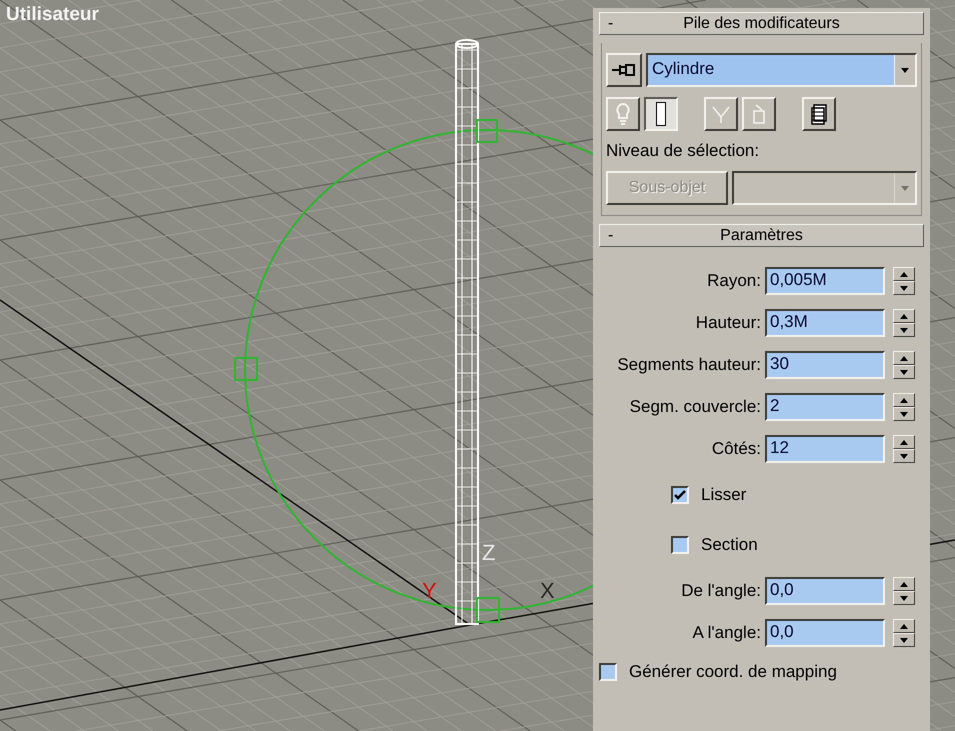 The height and width of the screenshot is (731, 955). What do you see at coordinates (547, 590) in the screenshot?
I see `axis-label: X` at bounding box center [547, 590].